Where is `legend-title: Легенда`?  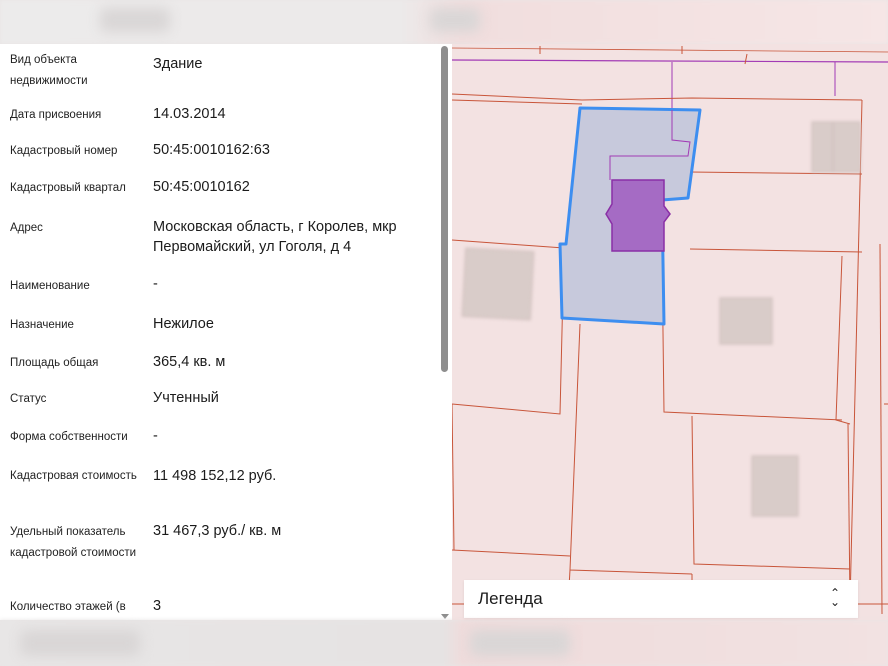
legend-title: Легенда is located at coordinates (510, 598).